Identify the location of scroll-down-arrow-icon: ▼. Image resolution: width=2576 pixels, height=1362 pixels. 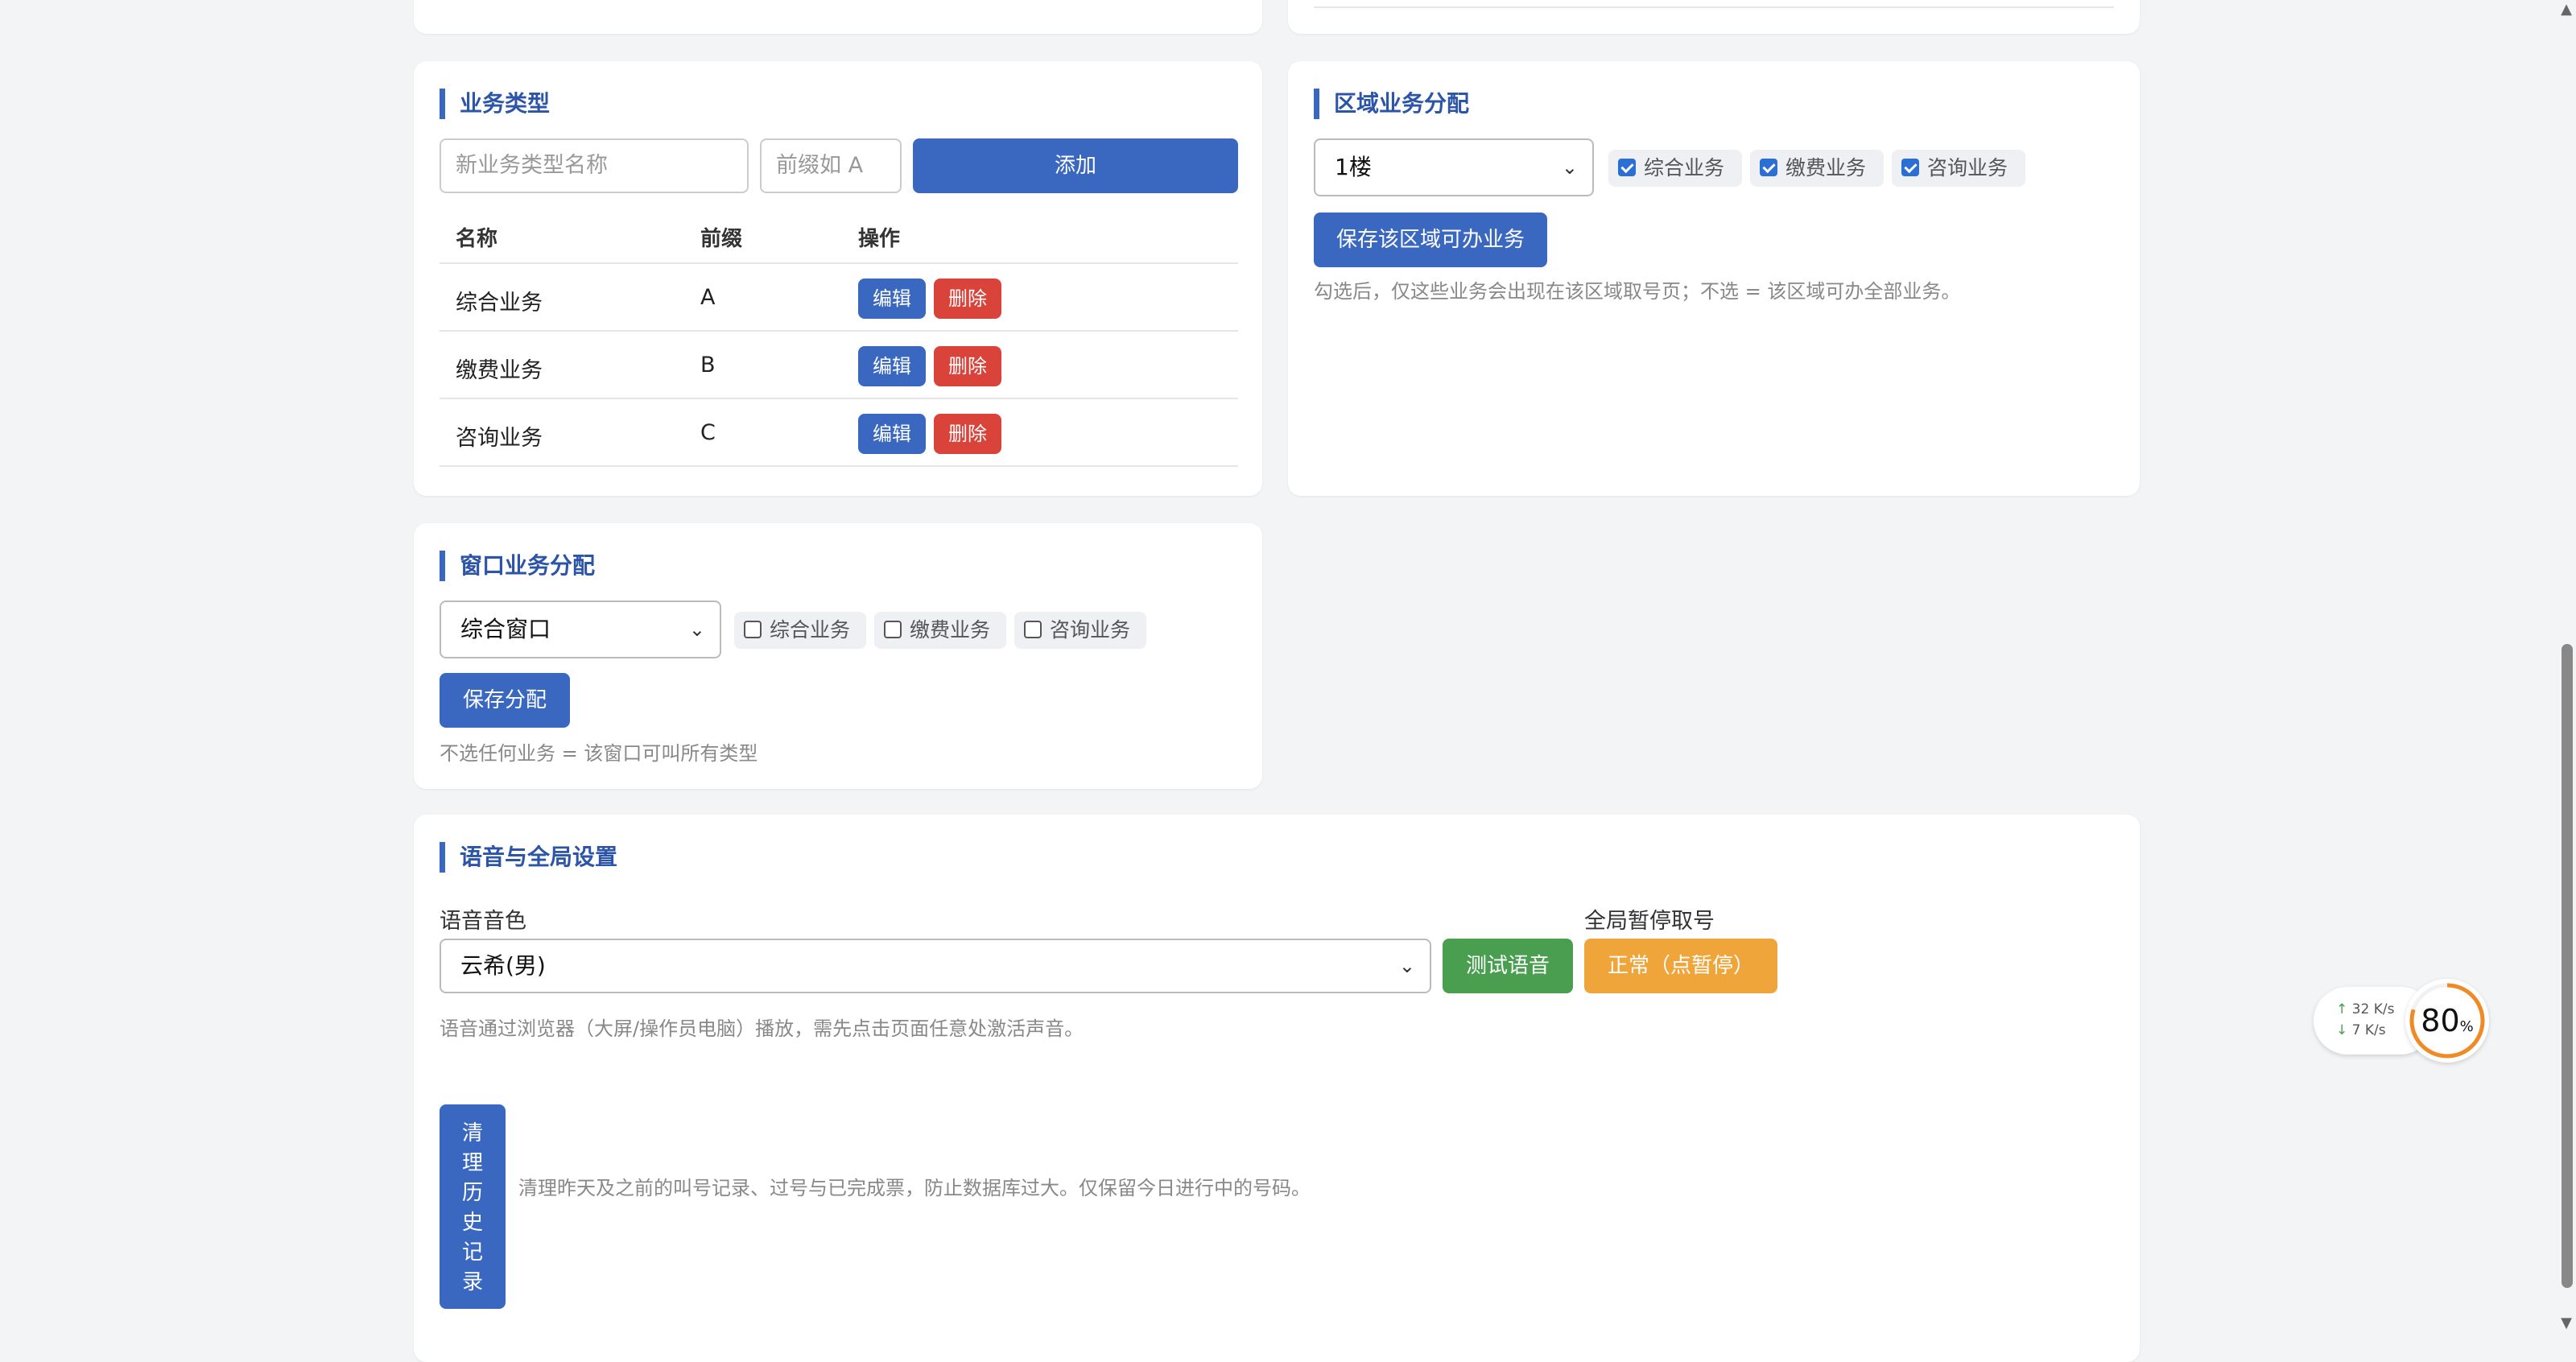
(2566, 1323).